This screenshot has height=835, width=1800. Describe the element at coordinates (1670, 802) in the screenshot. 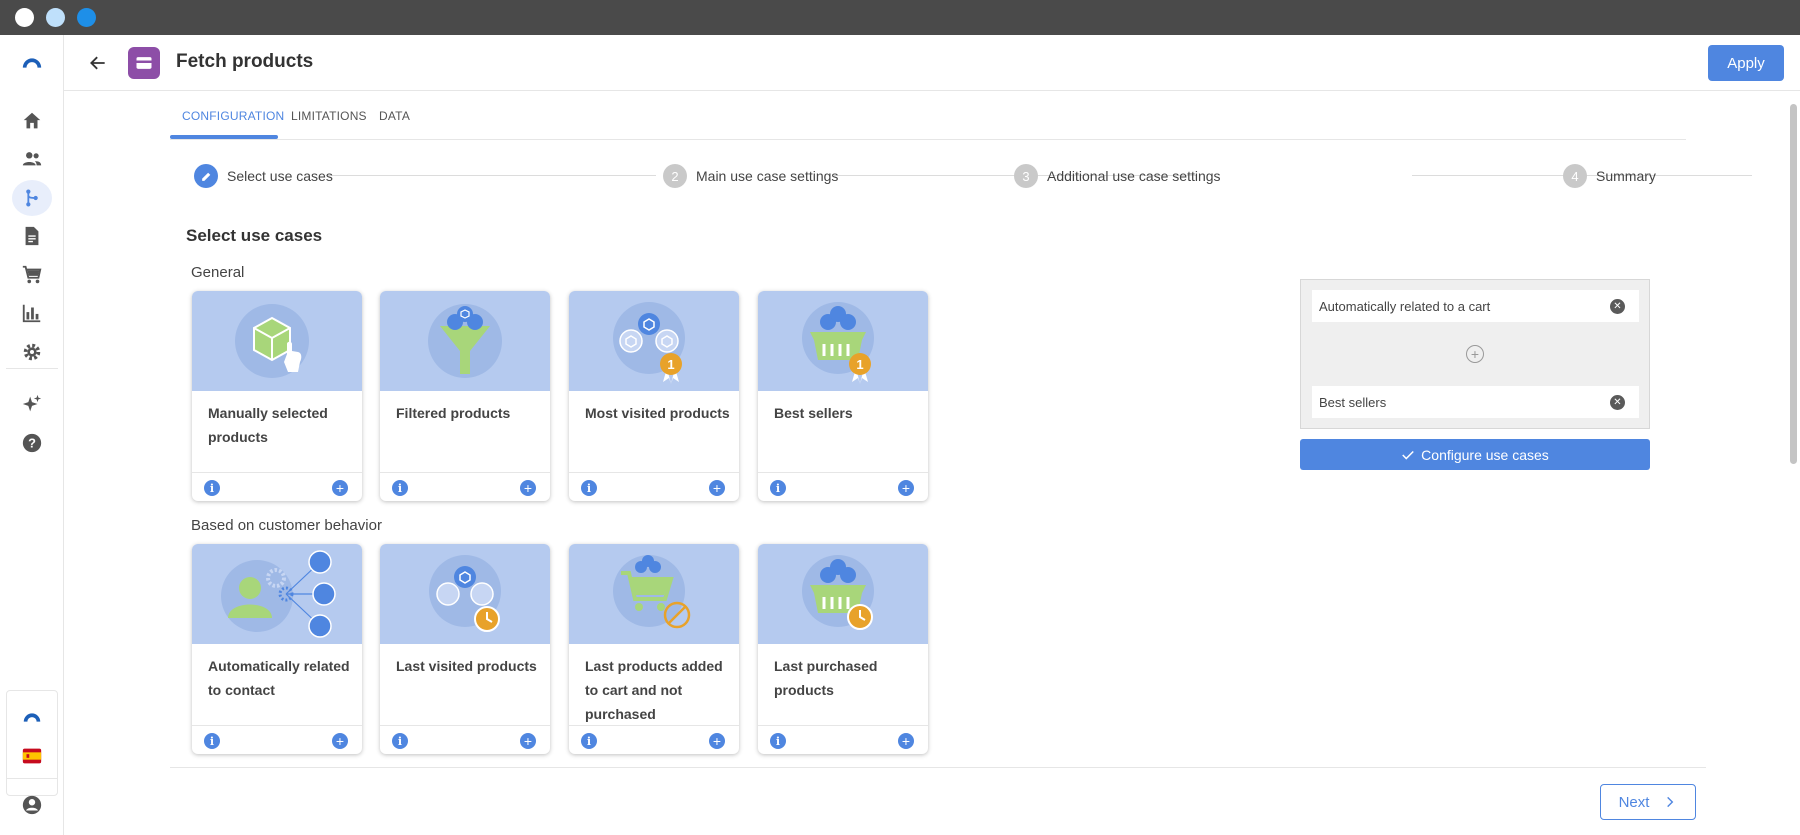

I see `chevron-right-icon` at that location.